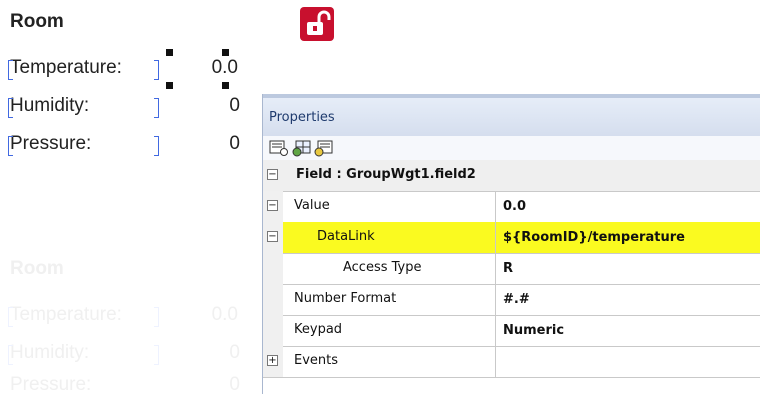 The width and height of the screenshot is (760, 394). Describe the element at coordinates (533, 330) in the screenshot. I see `property-value: Numeric` at that location.